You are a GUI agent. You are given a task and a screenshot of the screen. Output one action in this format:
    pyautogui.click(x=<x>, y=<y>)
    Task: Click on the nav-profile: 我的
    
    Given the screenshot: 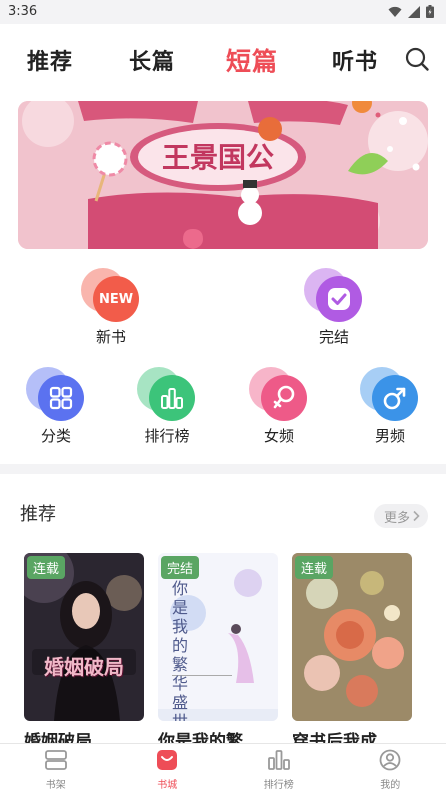 What is the action you would take?
    pyautogui.click(x=390, y=768)
    